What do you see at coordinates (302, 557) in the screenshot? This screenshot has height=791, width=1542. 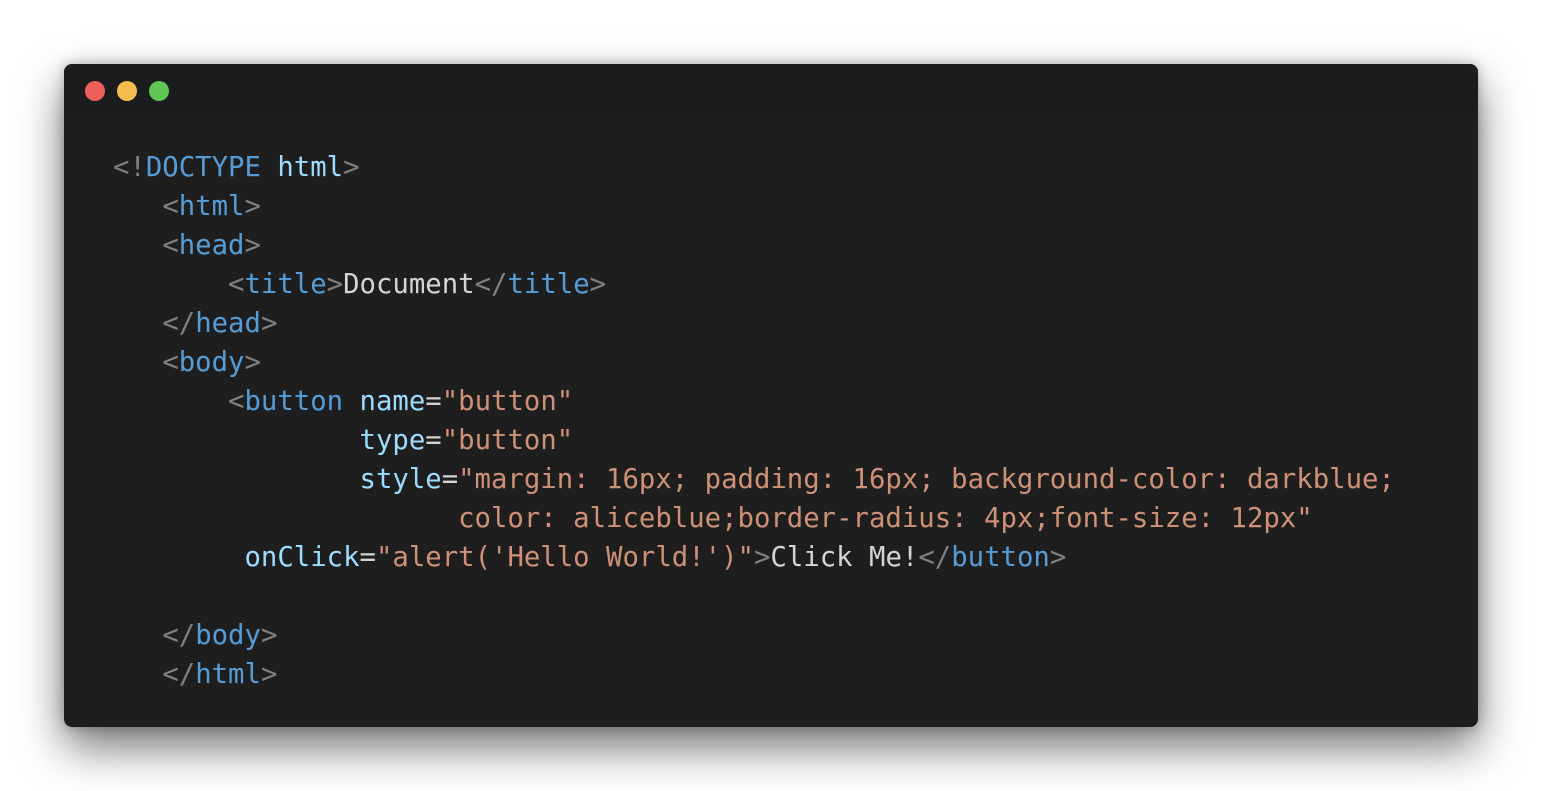 I see `code-token-attr: onClick` at bounding box center [302, 557].